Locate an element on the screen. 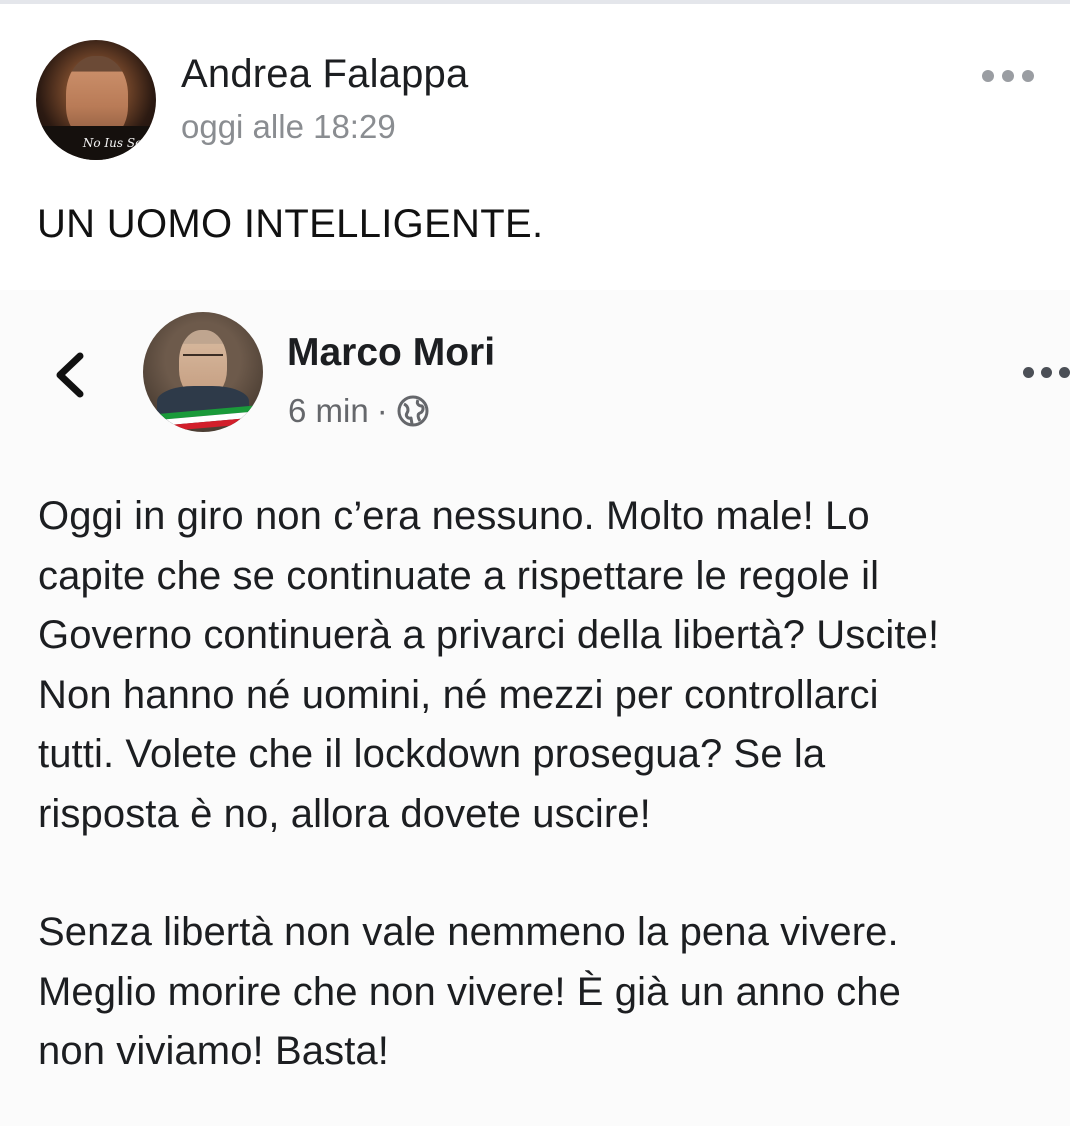  shared-post-meta: 6 min · is located at coordinates (359, 411).